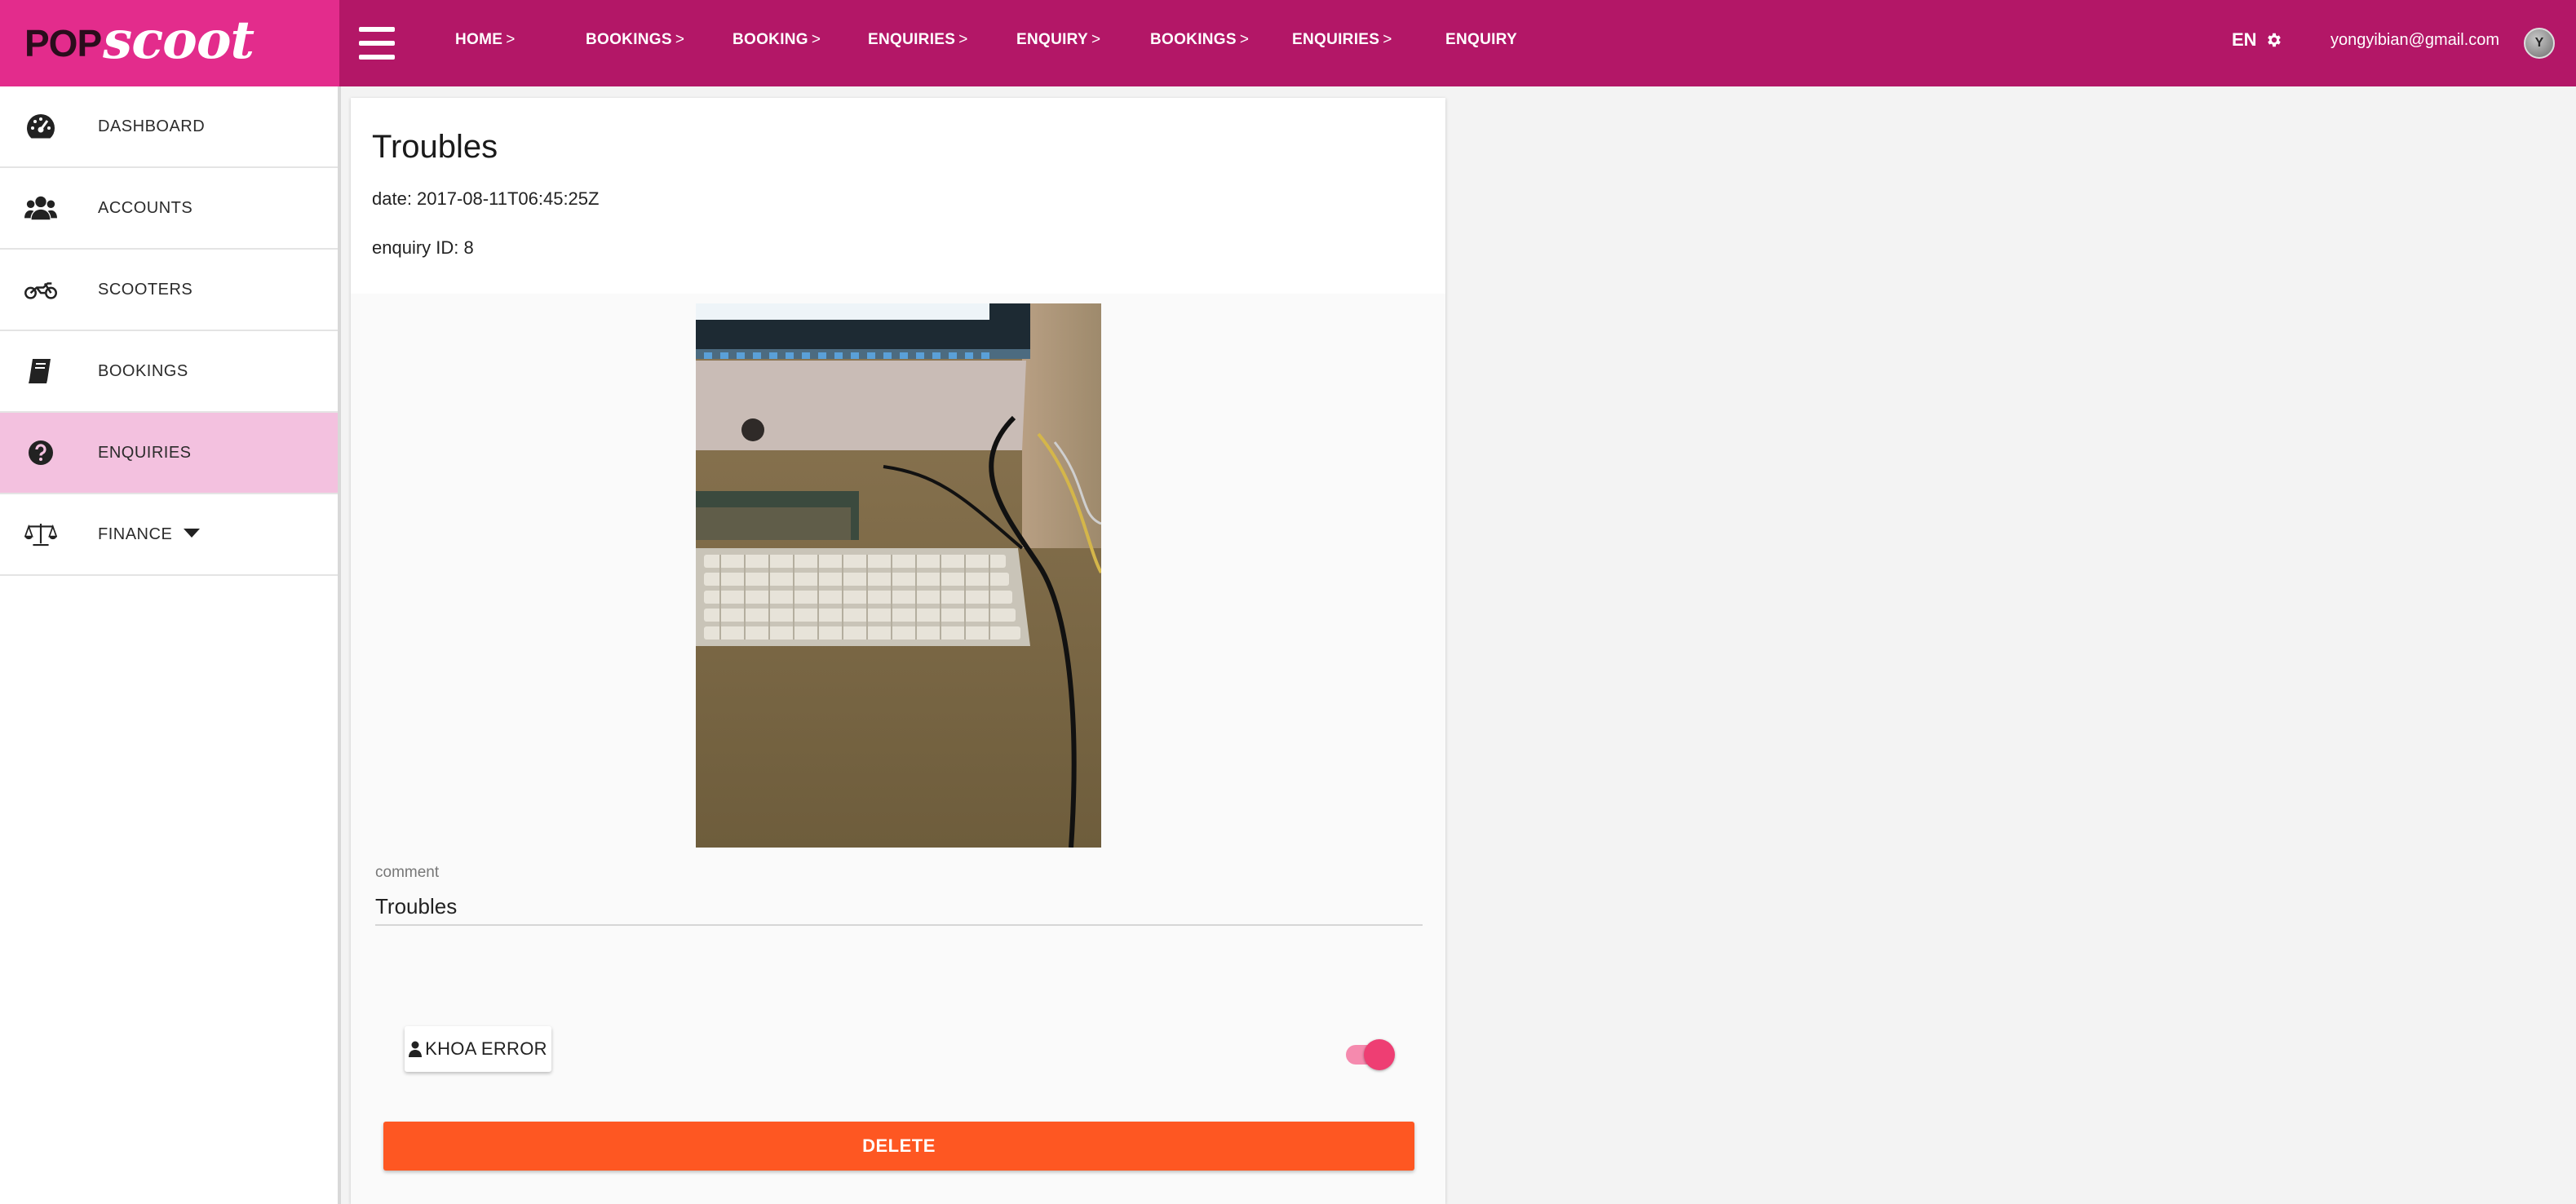 This screenshot has width=2576, height=1204. Describe the element at coordinates (416, 906) in the screenshot. I see `comment-field: Troubles` at that location.